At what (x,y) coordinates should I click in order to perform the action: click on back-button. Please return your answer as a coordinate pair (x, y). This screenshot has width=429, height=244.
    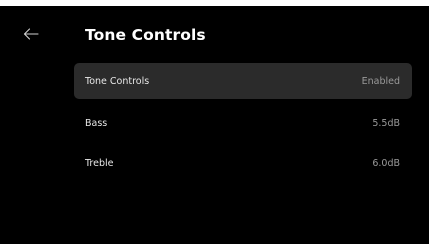
    Looking at the image, I should click on (31, 34).